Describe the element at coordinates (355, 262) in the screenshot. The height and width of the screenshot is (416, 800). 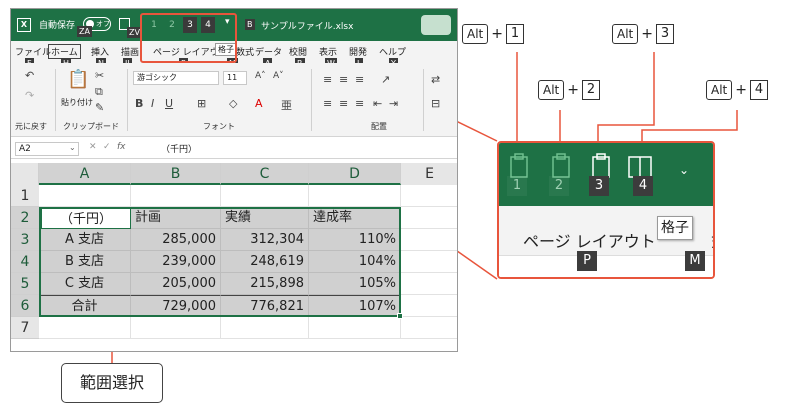
I see `cell-d4: 104%` at that location.